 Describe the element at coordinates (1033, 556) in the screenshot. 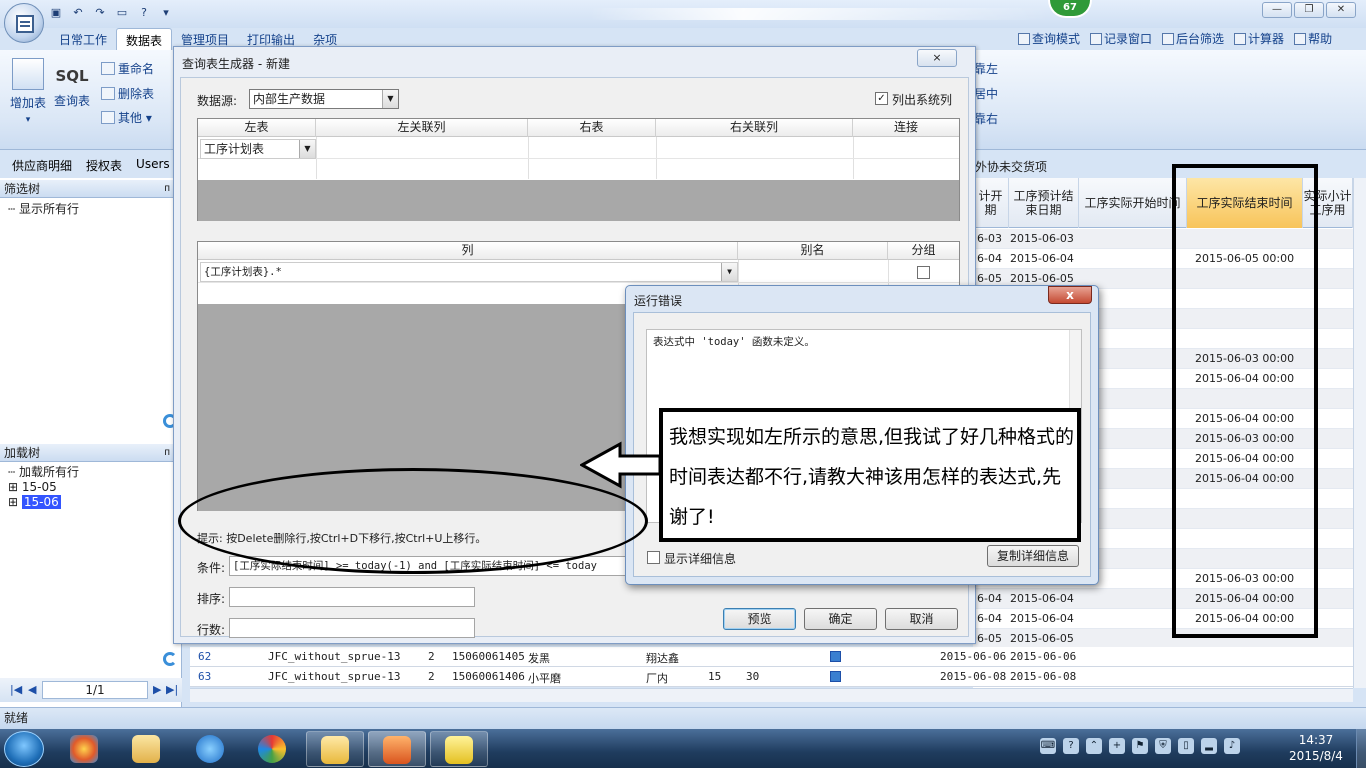

I see `copy-details-button: 复制详细信息` at that location.